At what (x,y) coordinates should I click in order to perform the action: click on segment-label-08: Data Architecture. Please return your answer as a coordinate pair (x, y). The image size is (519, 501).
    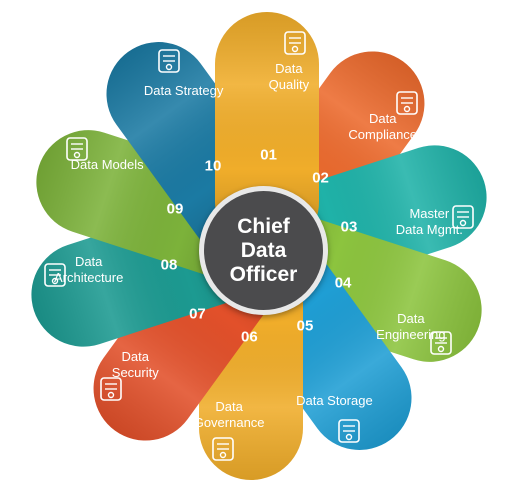
    Looking at the image, I should click on (88, 269).